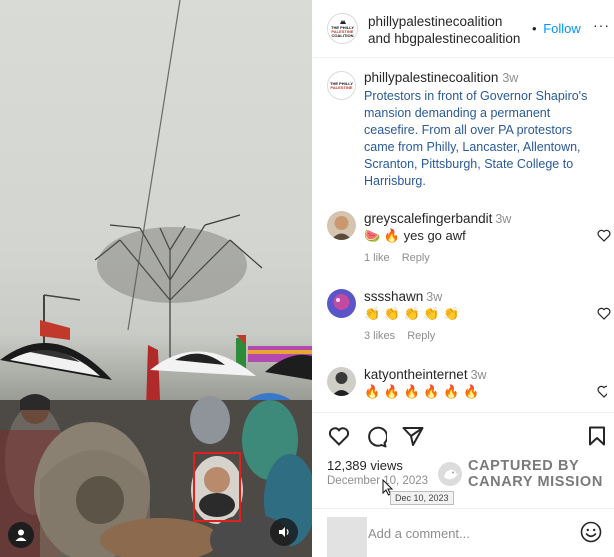 The width and height of the screenshot is (614, 557). Describe the element at coordinates (463, 436) in the screenshot. I see `post-actions` at that location.